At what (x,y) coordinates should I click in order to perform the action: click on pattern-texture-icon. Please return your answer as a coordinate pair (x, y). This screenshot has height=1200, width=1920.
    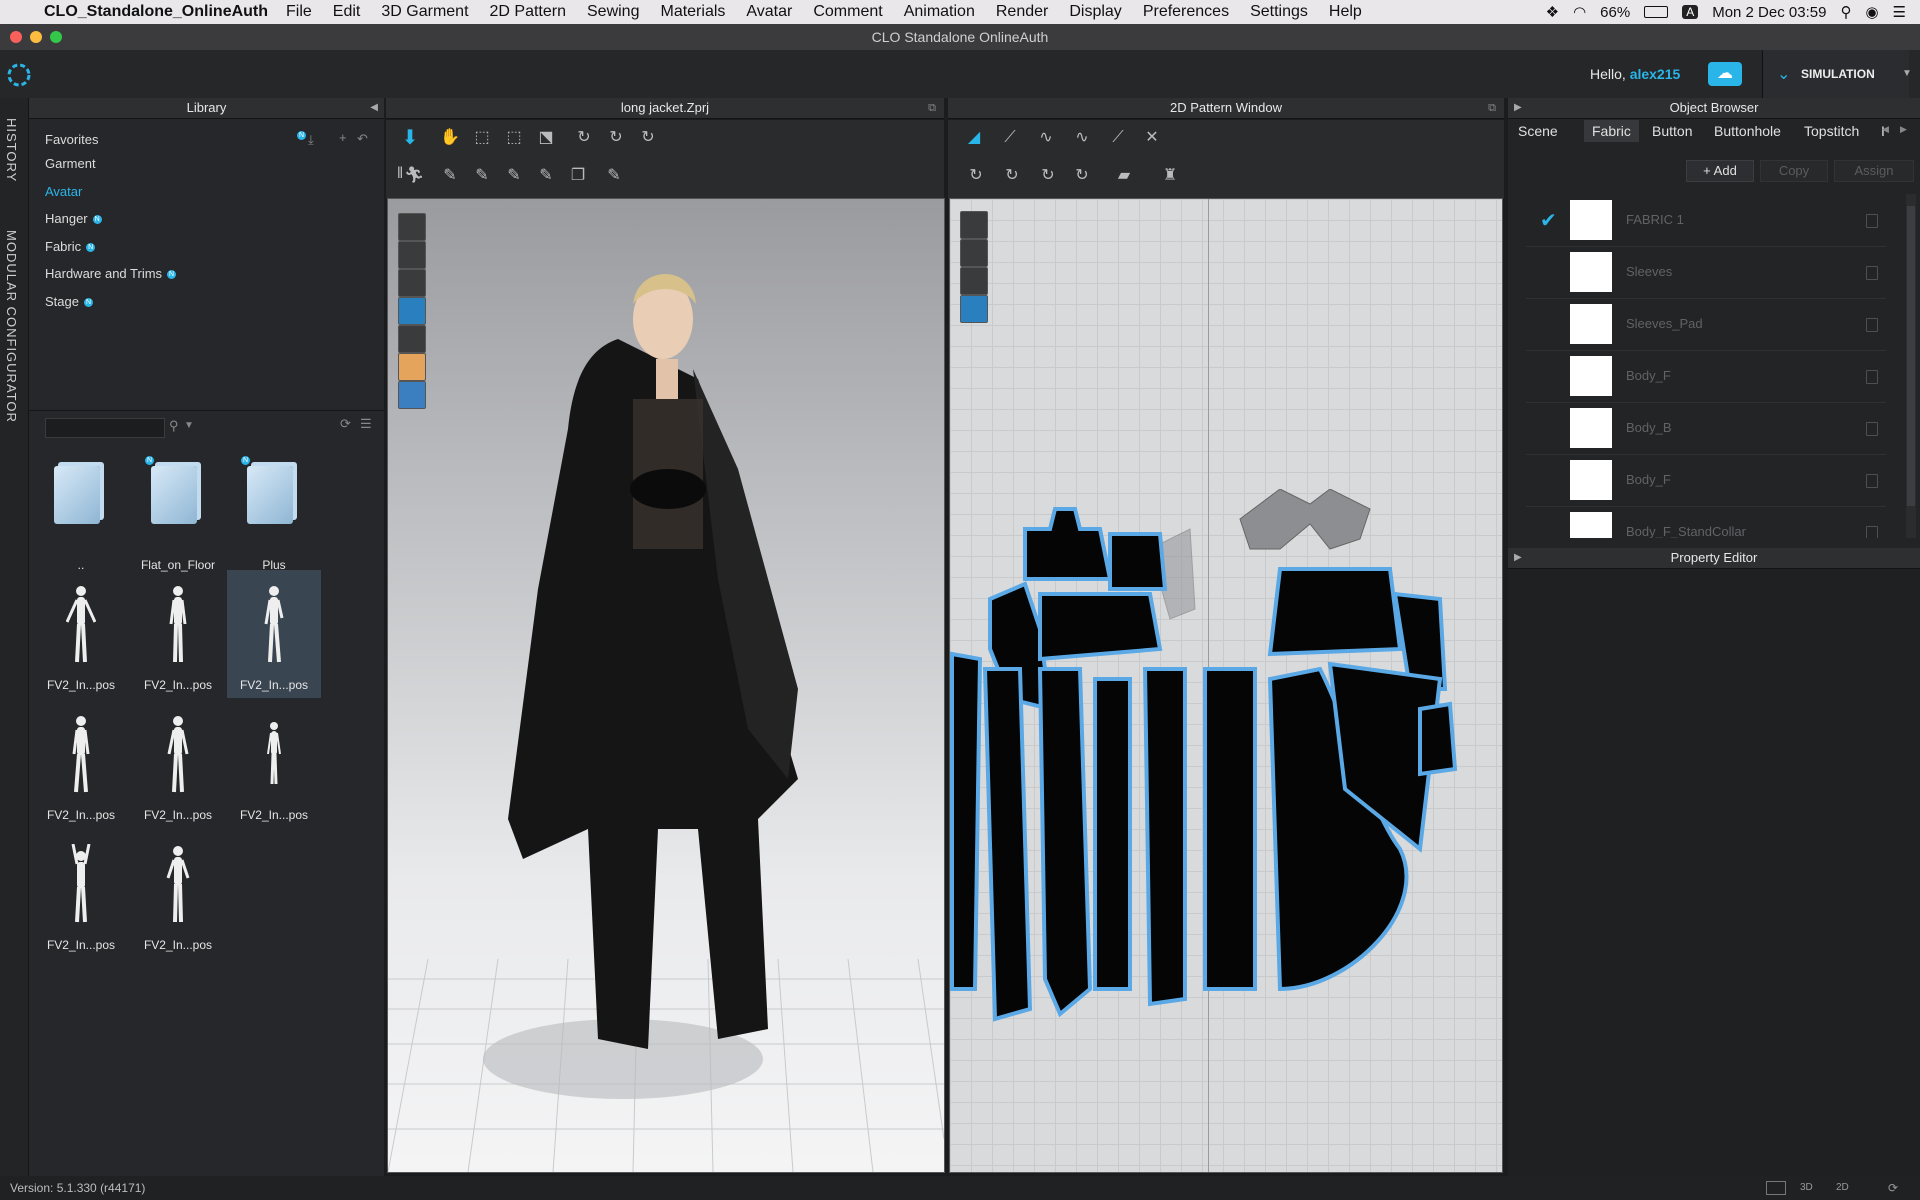
    Looking at the image, I should click on (974, 309).